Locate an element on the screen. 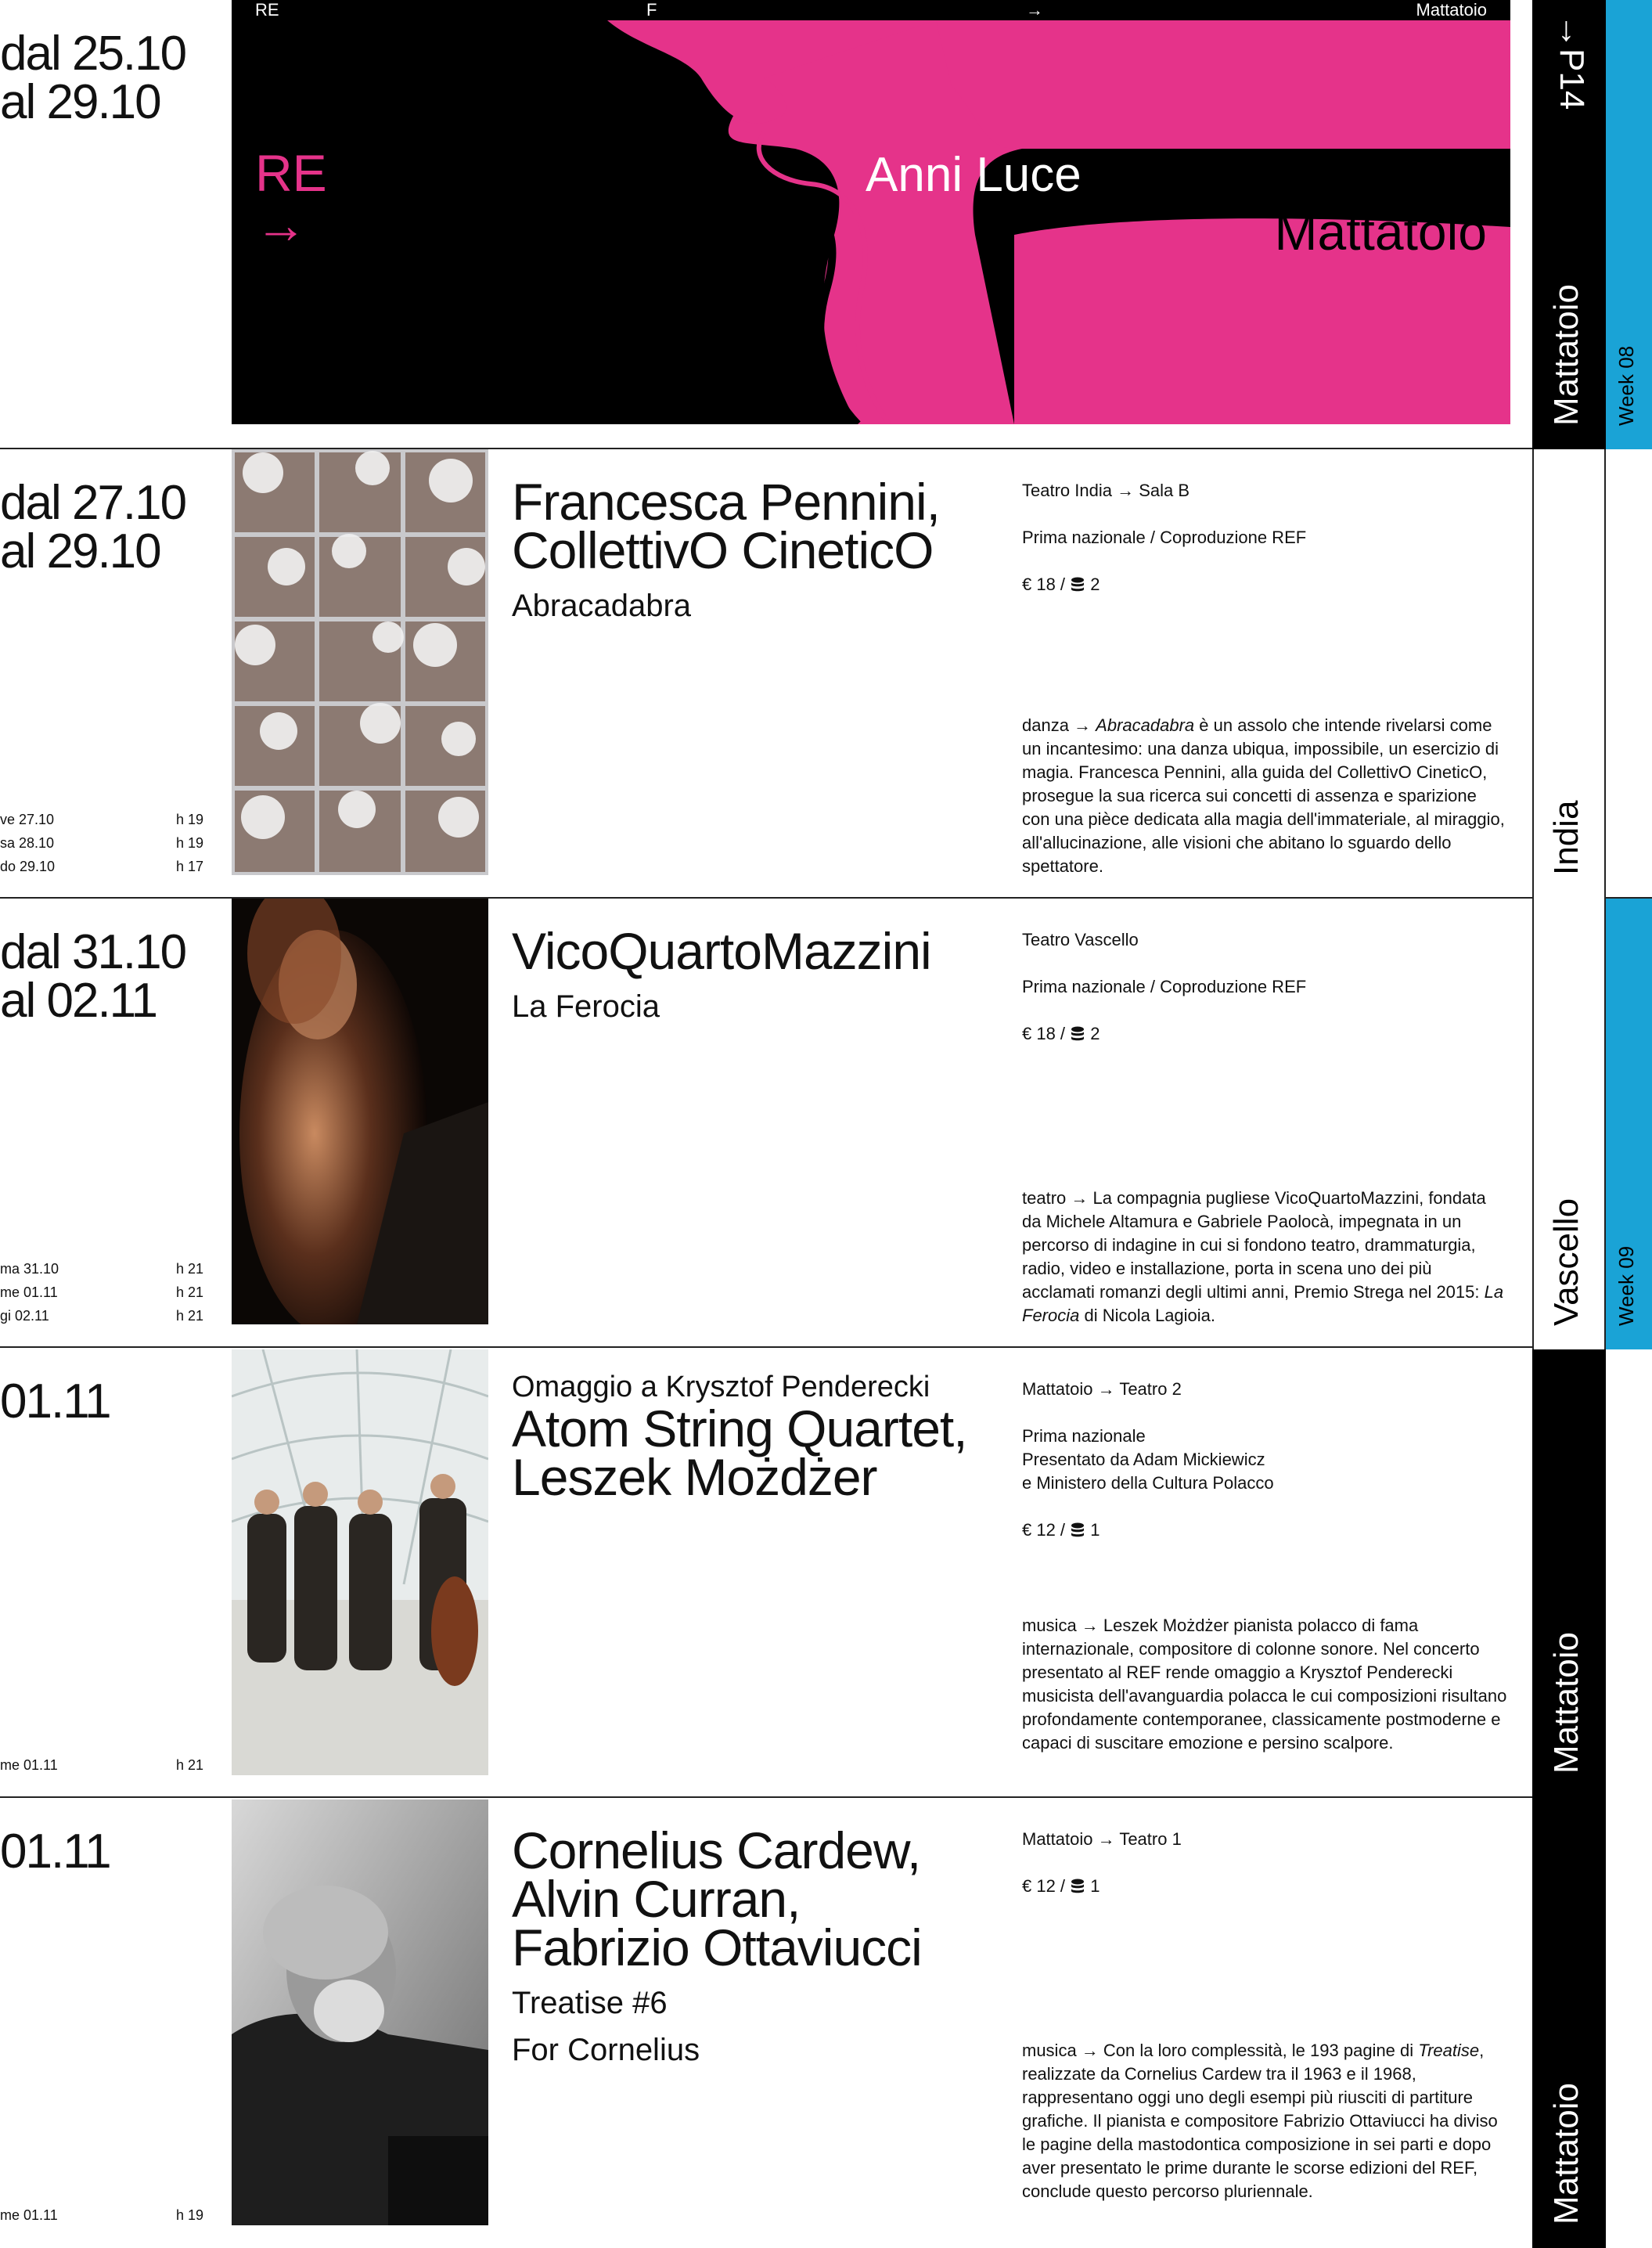 The width and height of the screenshot is (1652, 2248). artist-name: Atom String Quartet, is located at coordinates (740, 1428).